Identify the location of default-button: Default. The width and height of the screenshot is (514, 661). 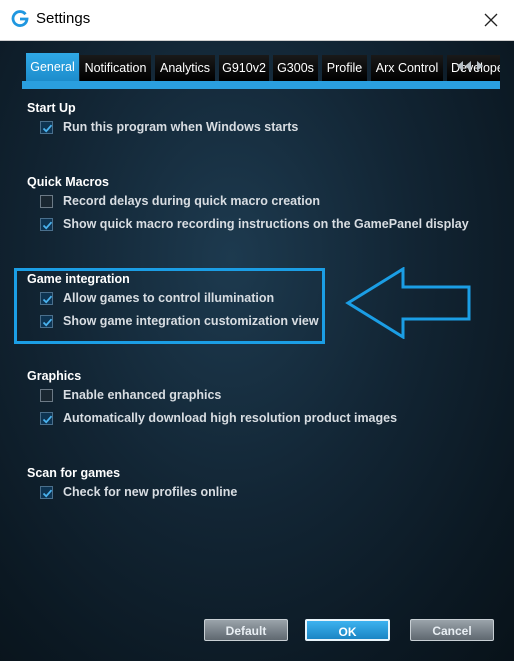
(246, 630).